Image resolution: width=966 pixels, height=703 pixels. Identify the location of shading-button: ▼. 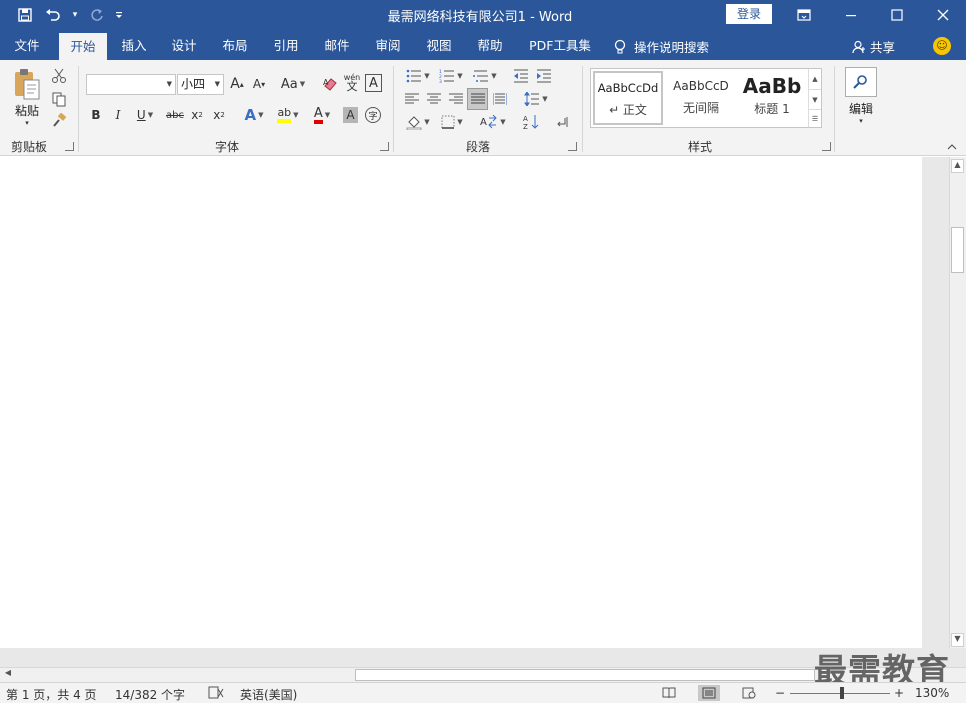
(418, 122).